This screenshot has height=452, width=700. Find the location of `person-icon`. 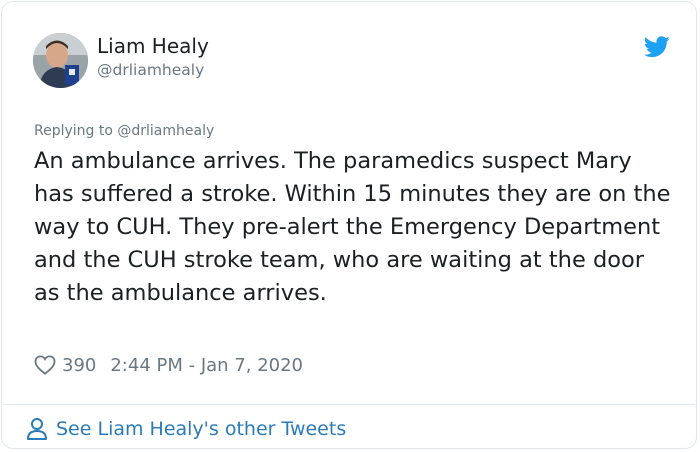

person-icon is located at coordinates (37, 429).